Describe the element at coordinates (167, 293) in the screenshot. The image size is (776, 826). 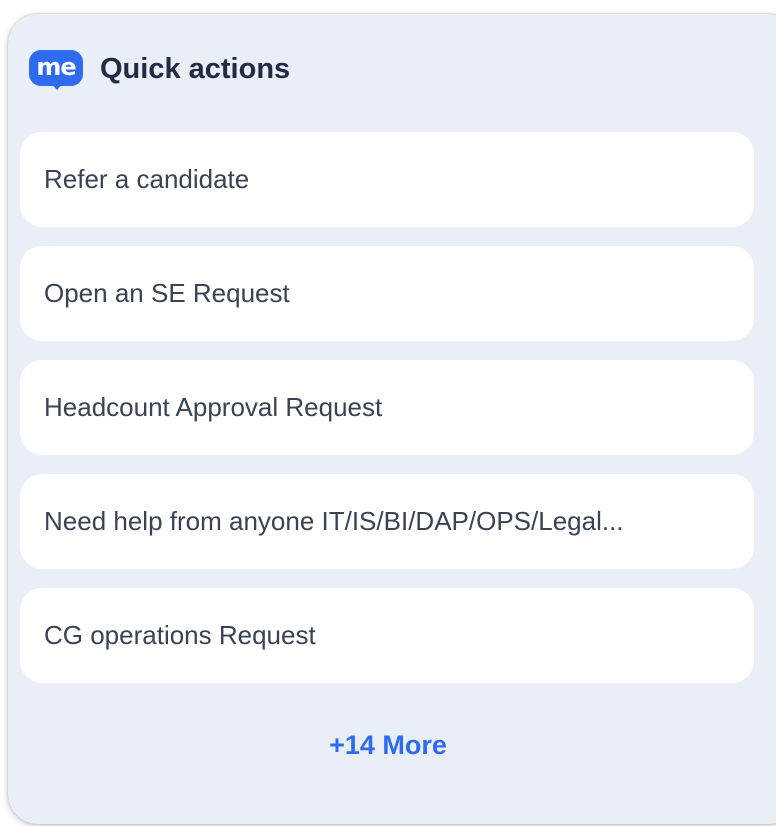
I see `action-label: Open an SE Request` at that location.